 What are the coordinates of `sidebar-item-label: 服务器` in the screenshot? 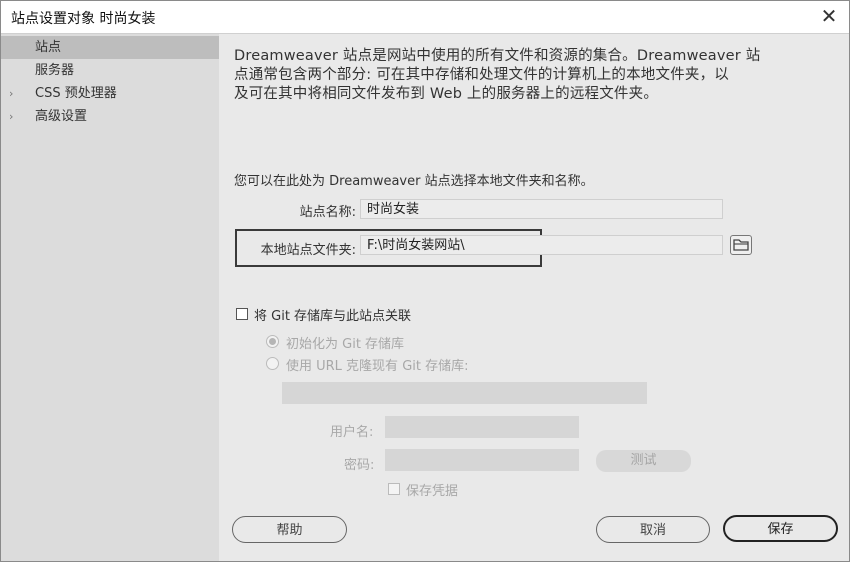 It's located at (55, 70).